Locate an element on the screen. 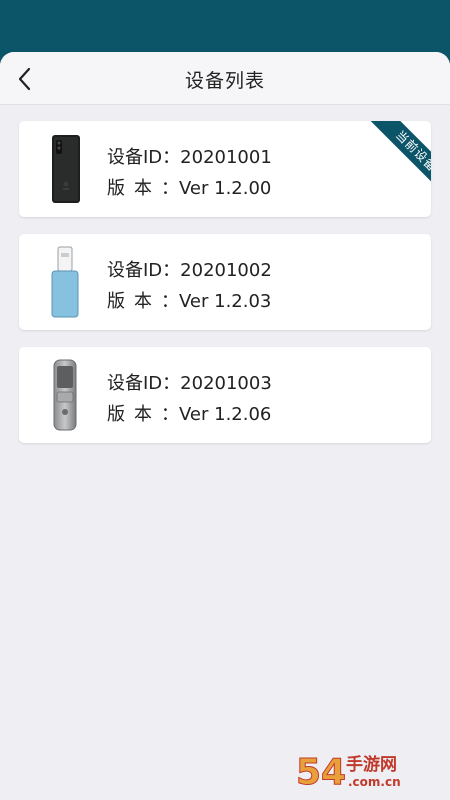  app-header: 设备列表 is located at coordinates (225, 78).